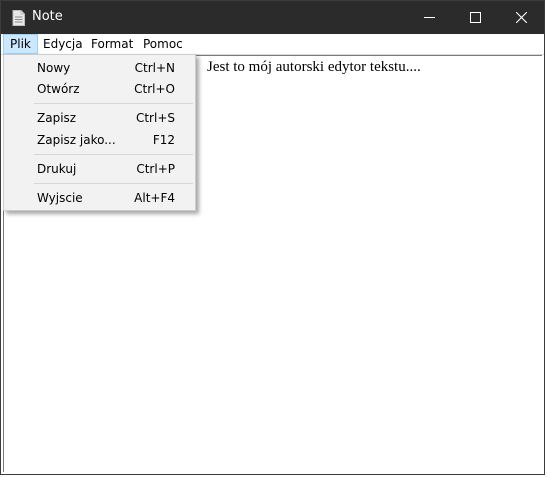 This screenshot has height=477, width=547. I want to click on notepad-icon, so click(18, 18).